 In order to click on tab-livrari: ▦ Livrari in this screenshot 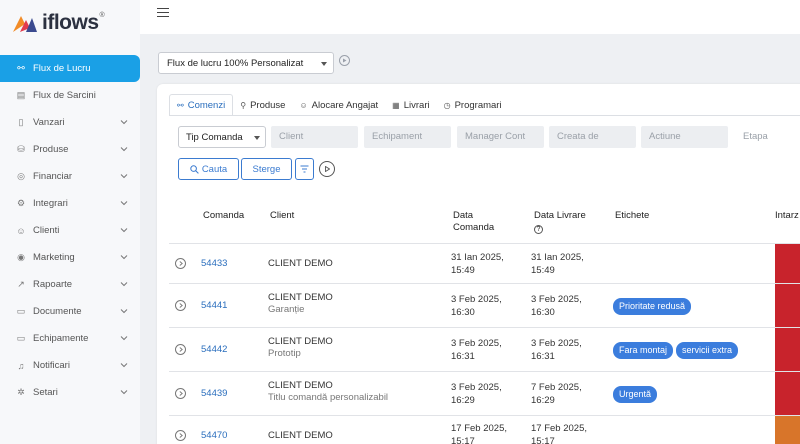, I will do `click(410, 105)`.